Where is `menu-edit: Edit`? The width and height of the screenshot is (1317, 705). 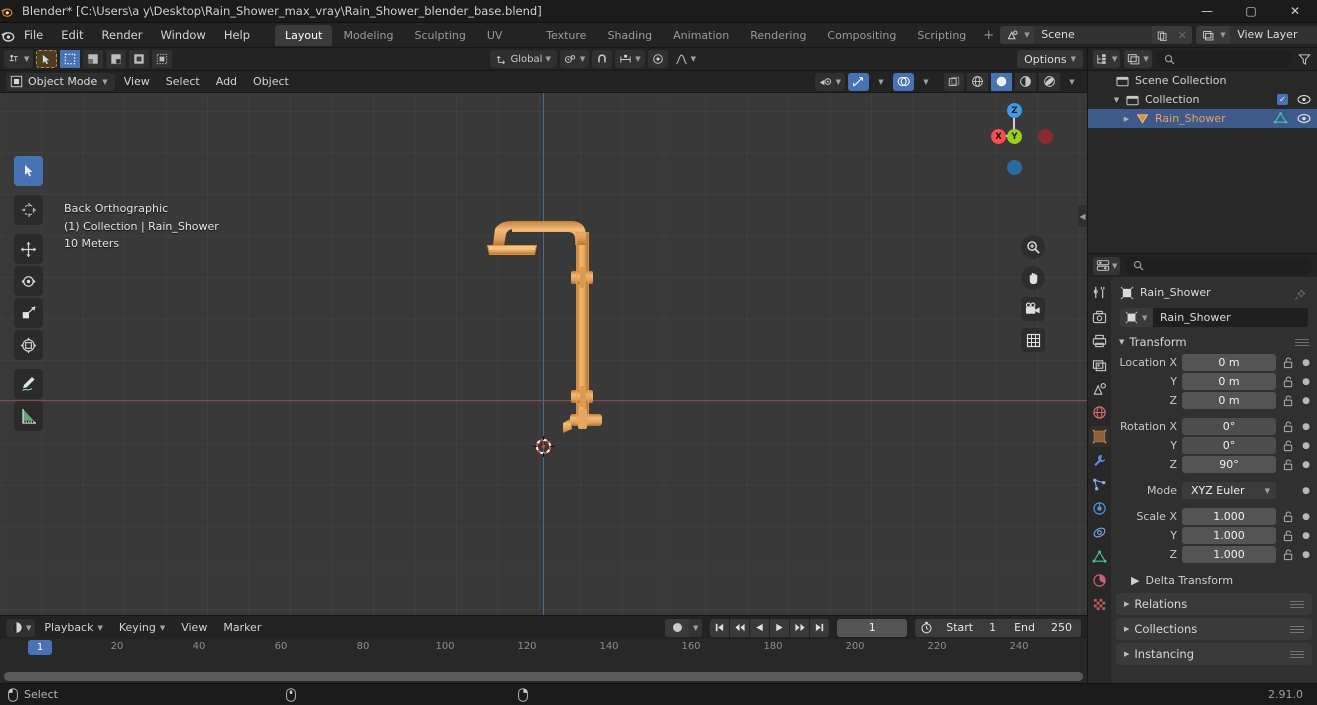 menu-edit: Edit is located at coordinates (72, 35).